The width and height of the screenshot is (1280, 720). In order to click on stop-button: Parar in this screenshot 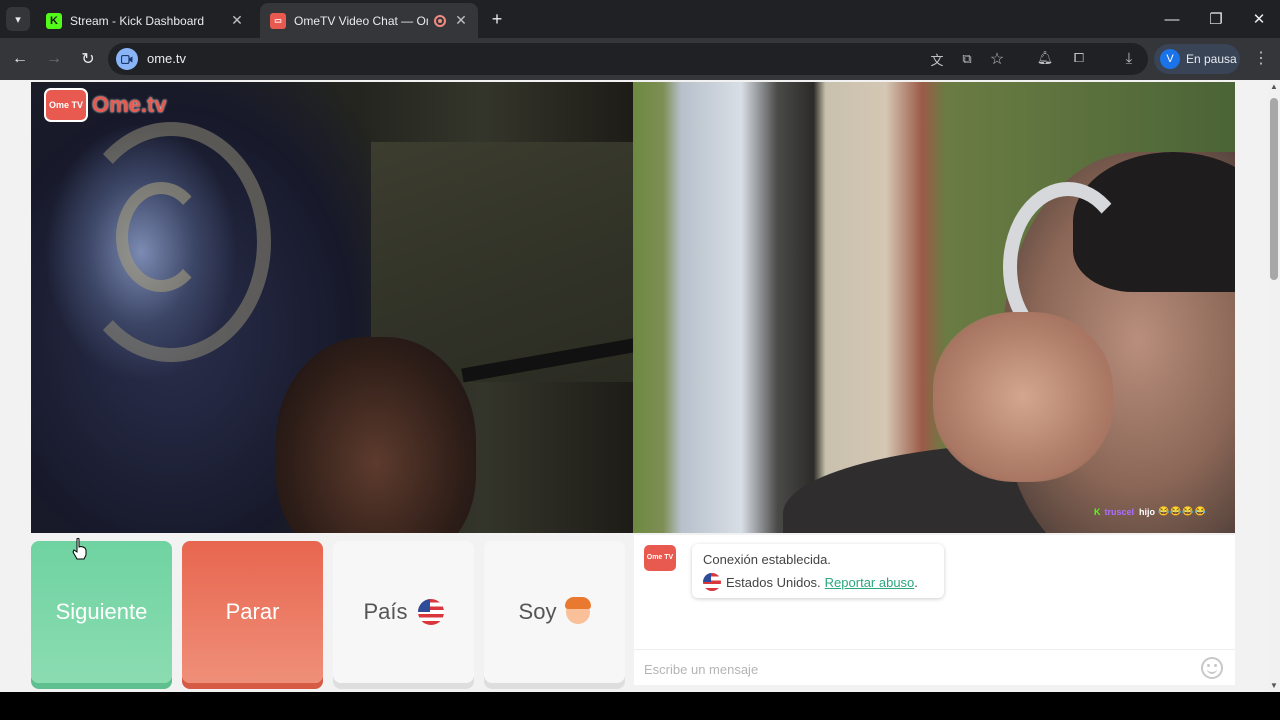, I will do `click(252, 612)`.